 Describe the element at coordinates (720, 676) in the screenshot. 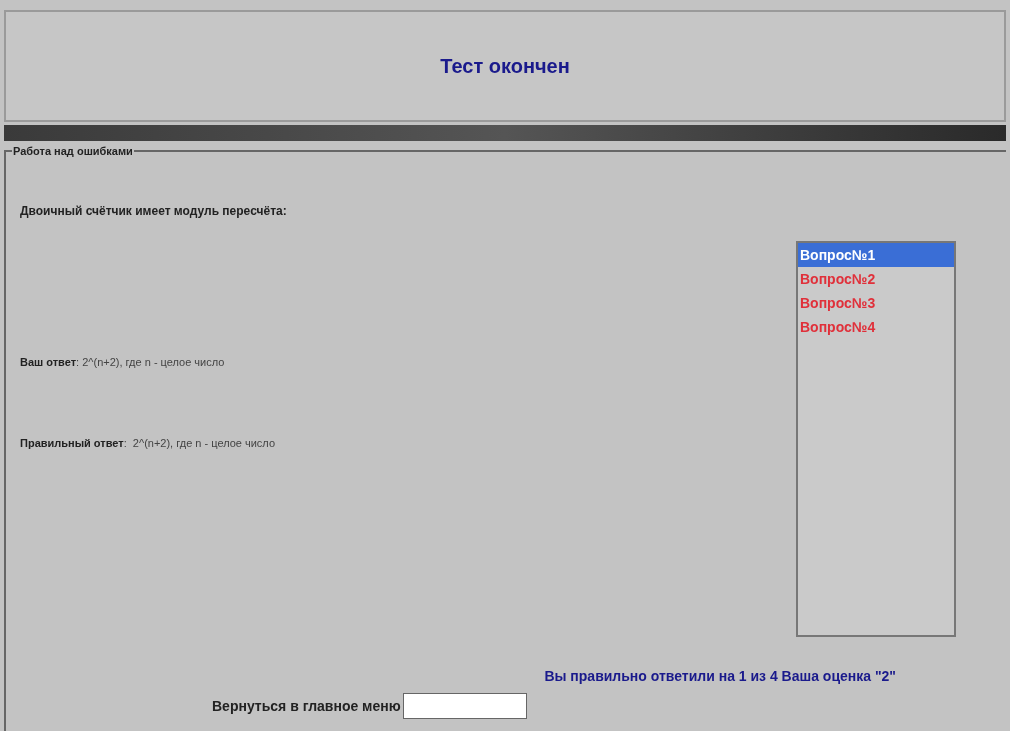

I see `result-text: Вы правильно ответили на 1 из 4 Ваша оценка "2"` at that location.